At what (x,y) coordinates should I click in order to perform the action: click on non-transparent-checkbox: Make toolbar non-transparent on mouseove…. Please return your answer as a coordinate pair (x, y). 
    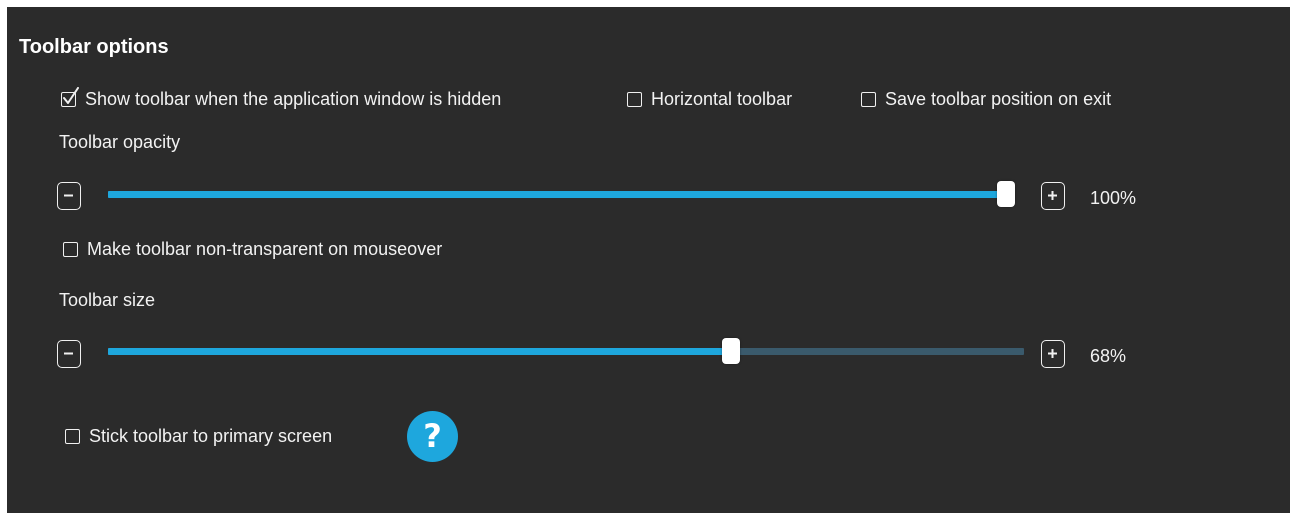
    Looking at the image, I should click on (252, 249).